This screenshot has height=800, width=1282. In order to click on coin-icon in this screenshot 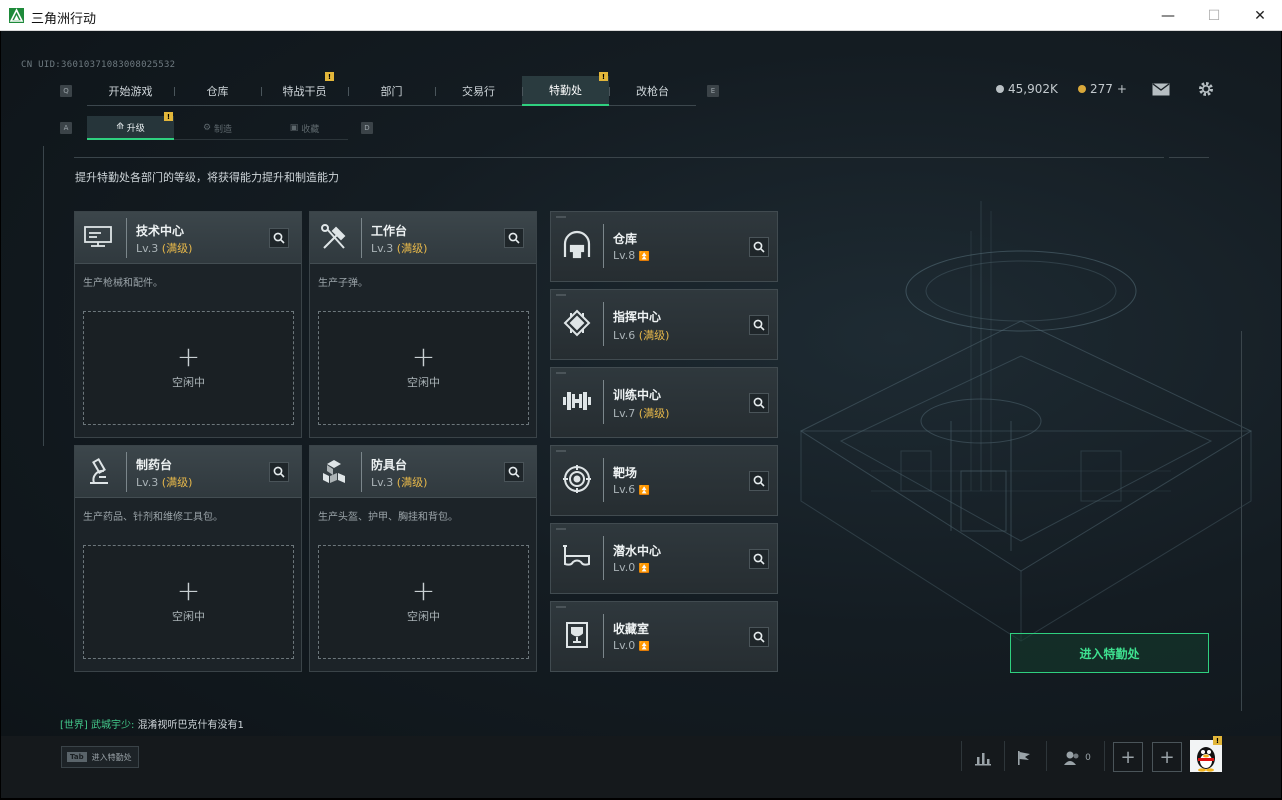, I will do `click(1000, 89)`.